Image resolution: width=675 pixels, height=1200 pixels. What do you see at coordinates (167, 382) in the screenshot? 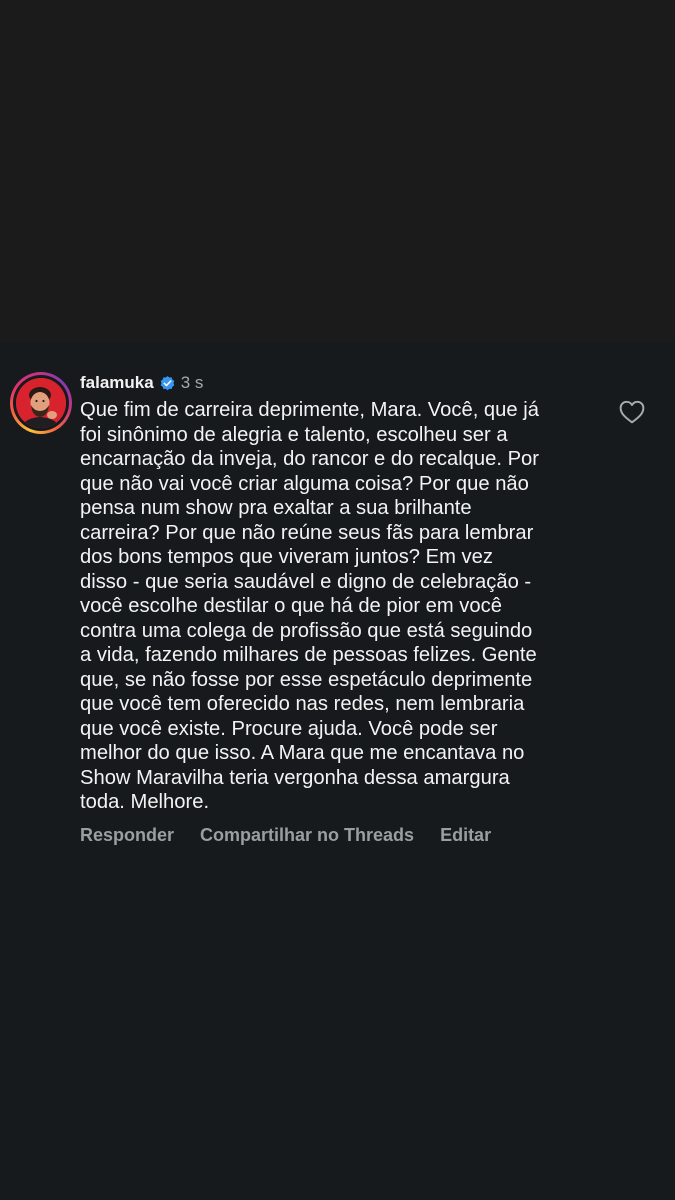
I see `verified-badge-icon` at bounding box center [167, 382].